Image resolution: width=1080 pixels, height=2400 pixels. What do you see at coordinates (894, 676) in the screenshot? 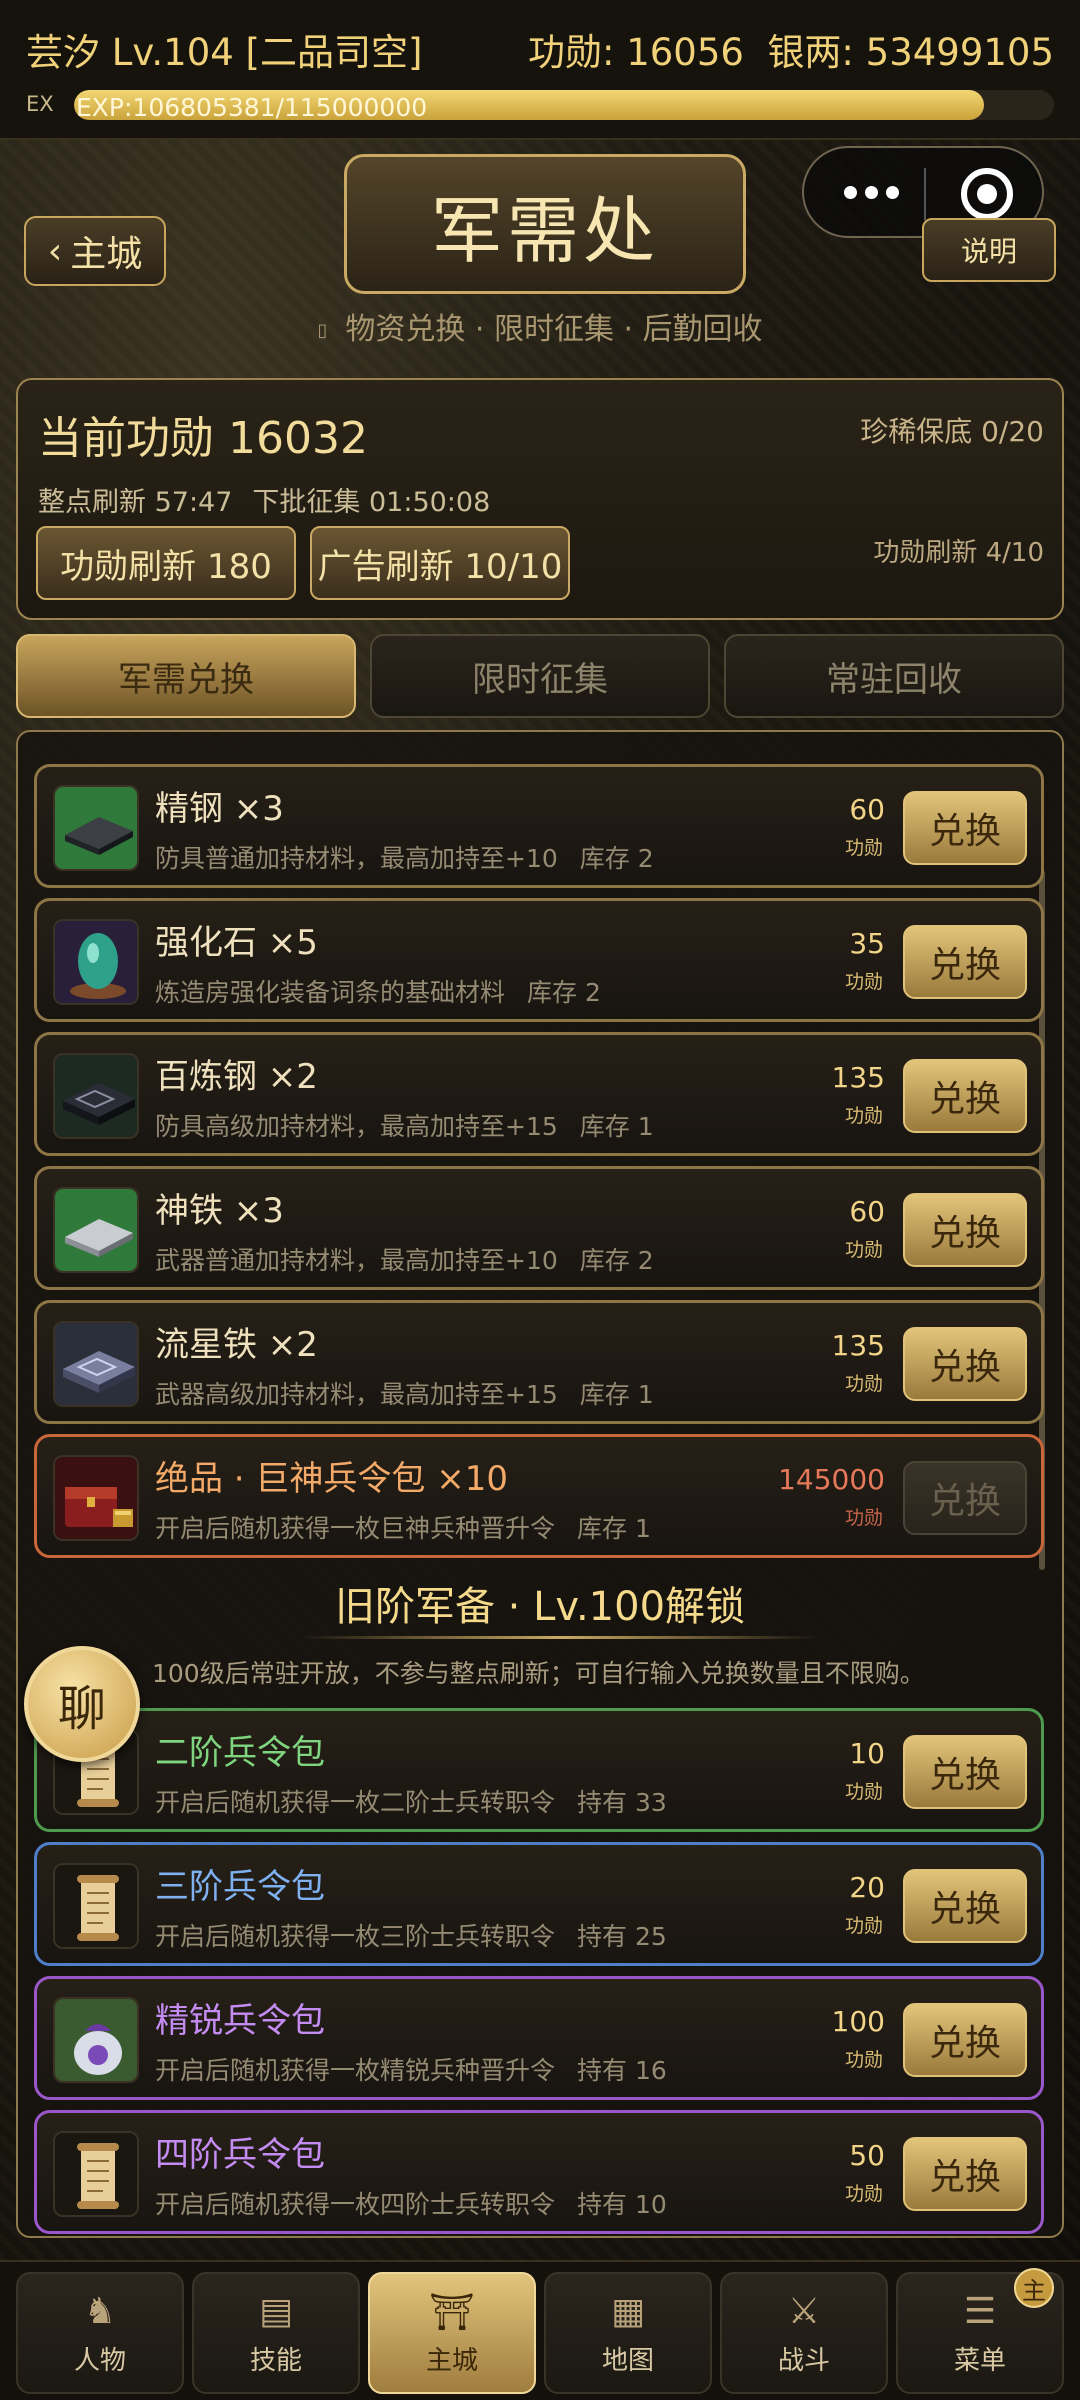
I see `tab-permanent-recycle: 常驻回收` at bounding box center [894, 676].